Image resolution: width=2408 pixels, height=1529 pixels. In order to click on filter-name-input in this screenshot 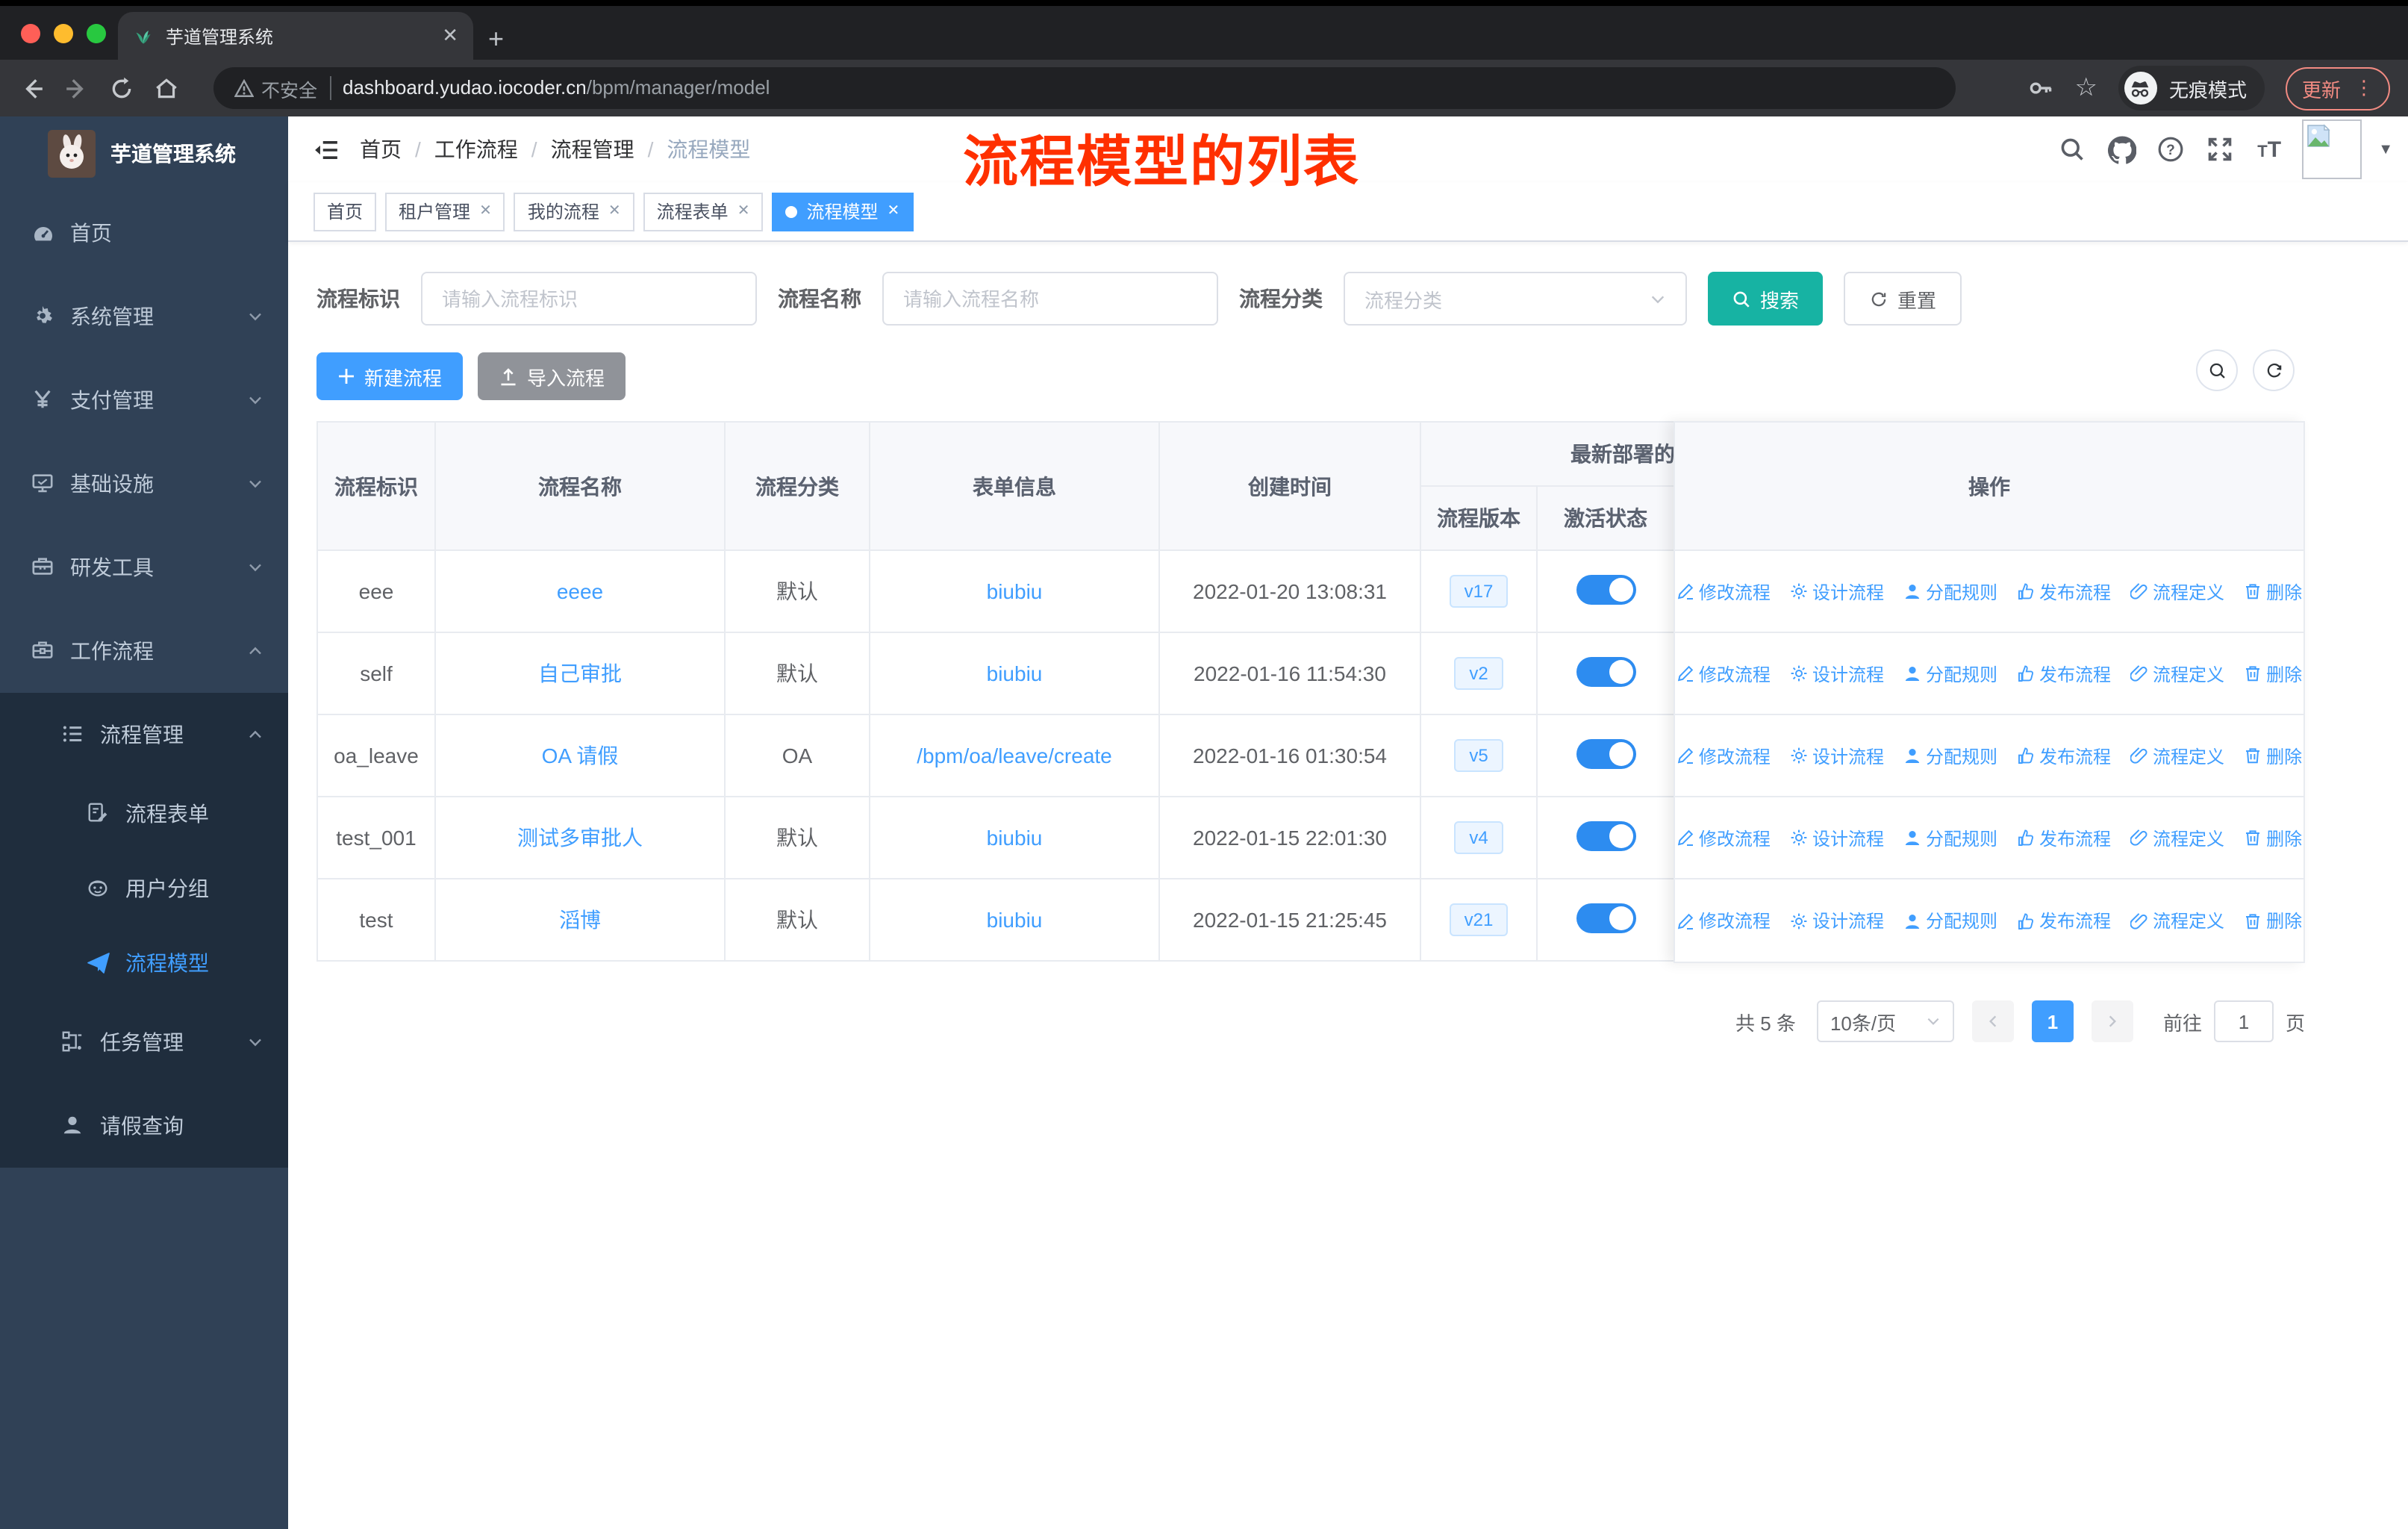, I will do `click(1050, 299)`.